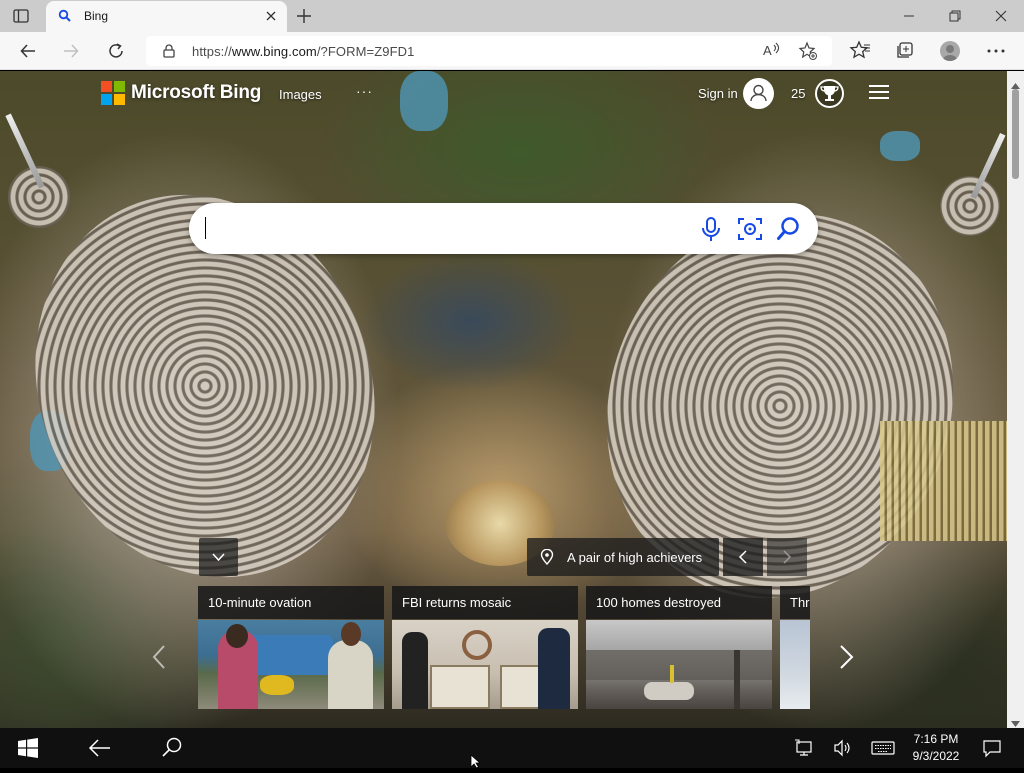 This screenshot has height=773, width=1024. I want to click on previous-image-button, so click(743, 557).